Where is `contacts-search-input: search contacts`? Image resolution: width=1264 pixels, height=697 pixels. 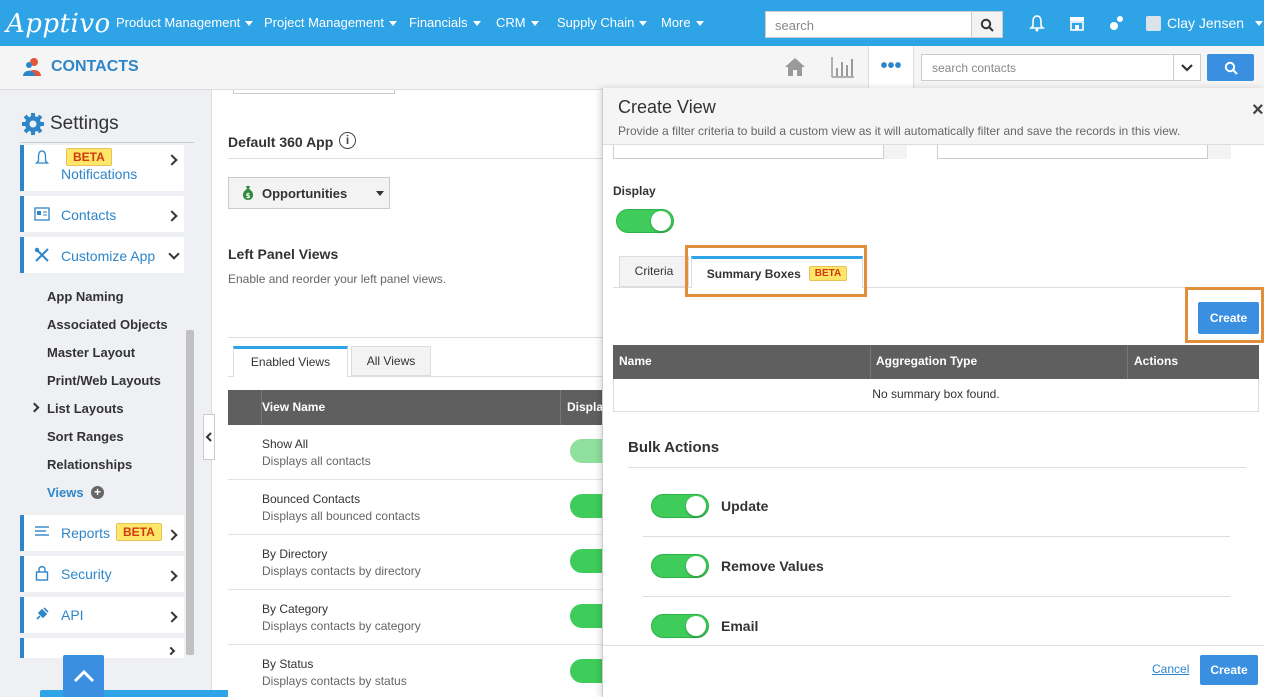 contacts-search-input: search contacts is located at coordinates (1047, 67).